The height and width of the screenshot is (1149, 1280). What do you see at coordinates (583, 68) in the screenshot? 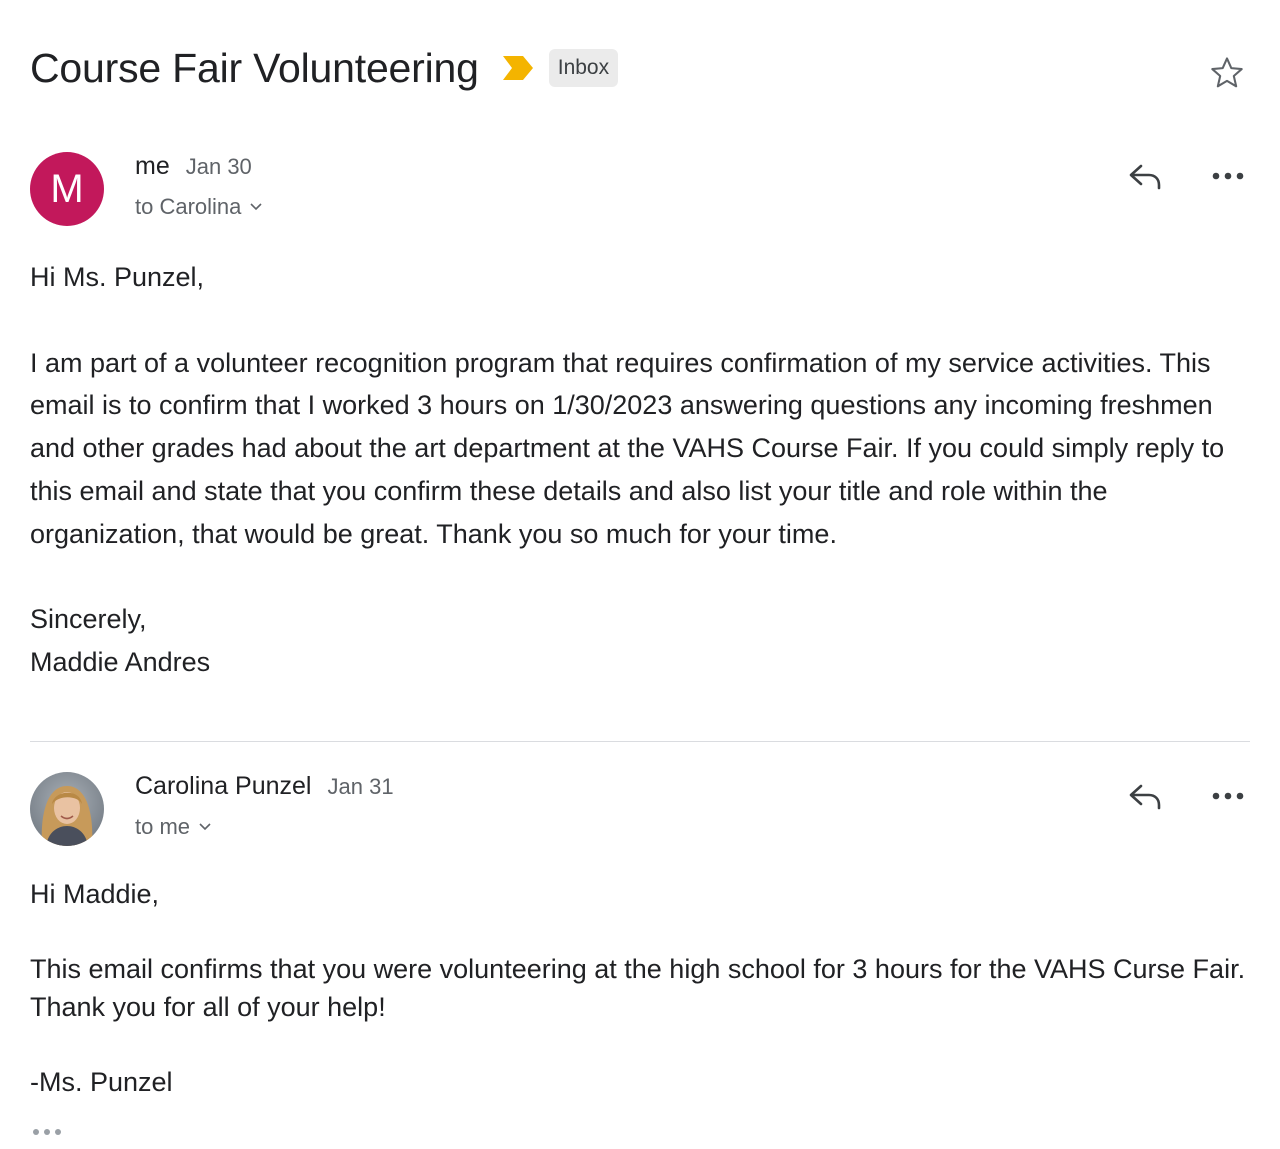
I see `inbox-label-chip: Inbox` at bounding box center [583, 68].